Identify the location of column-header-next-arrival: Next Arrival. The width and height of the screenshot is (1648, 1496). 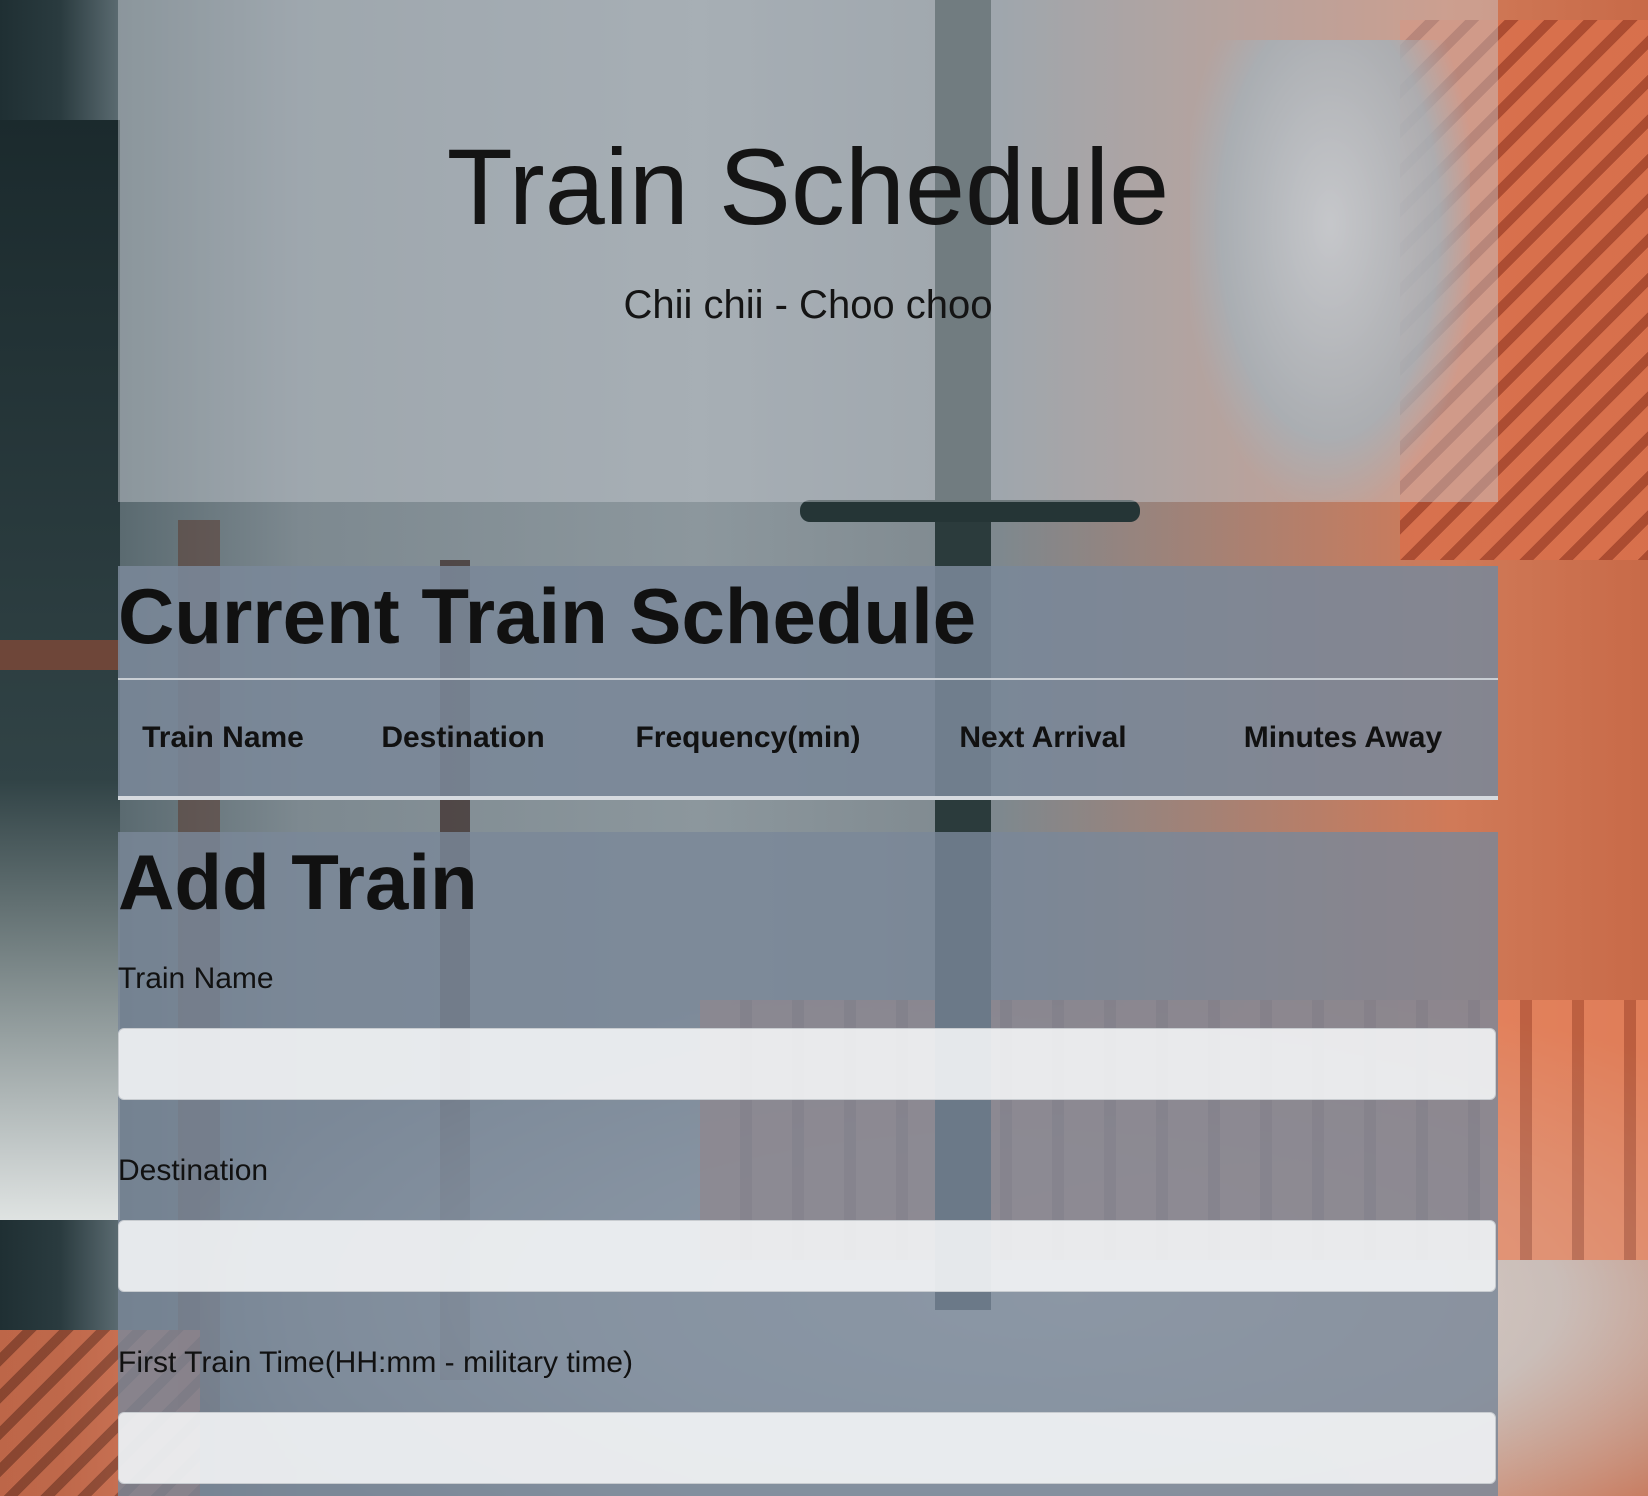
(1043, 737).